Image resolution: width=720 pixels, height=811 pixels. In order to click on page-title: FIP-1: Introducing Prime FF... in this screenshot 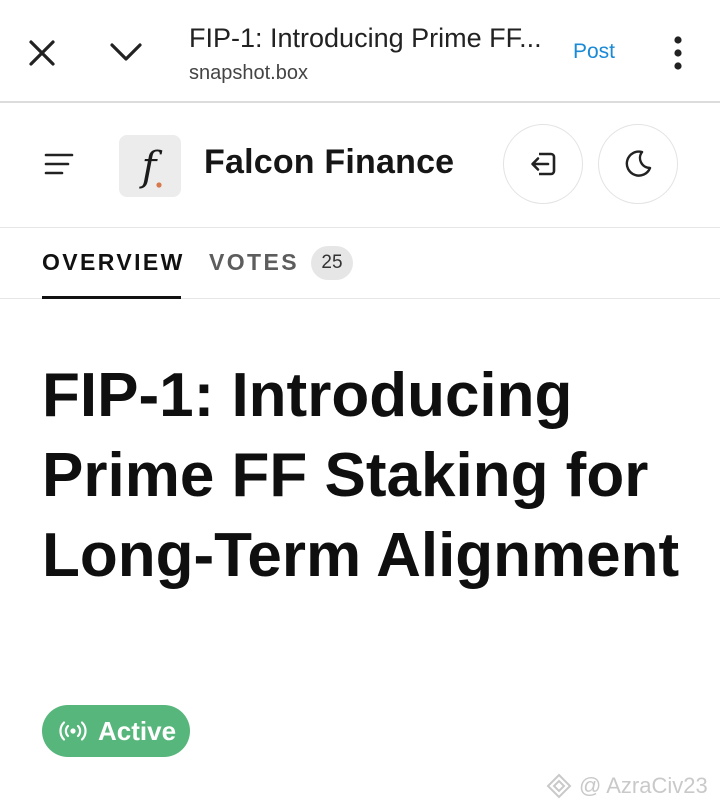, I will do `click(365, 38)`.